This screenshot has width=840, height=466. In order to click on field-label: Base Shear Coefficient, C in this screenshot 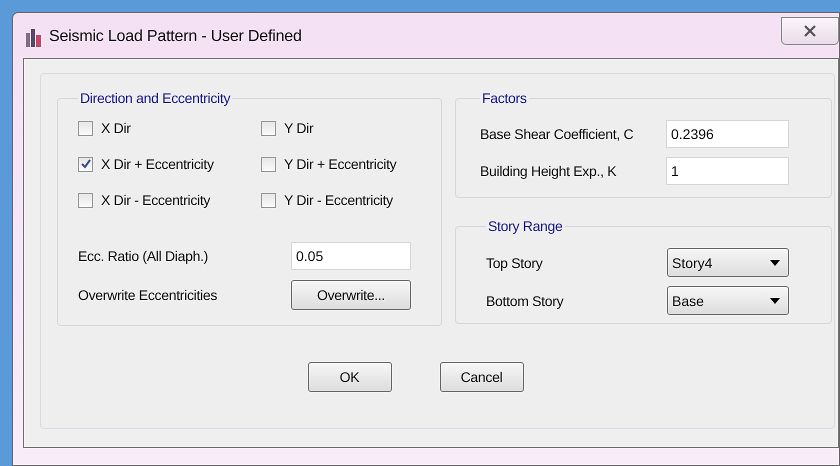, I will do `click(557, 134)`.